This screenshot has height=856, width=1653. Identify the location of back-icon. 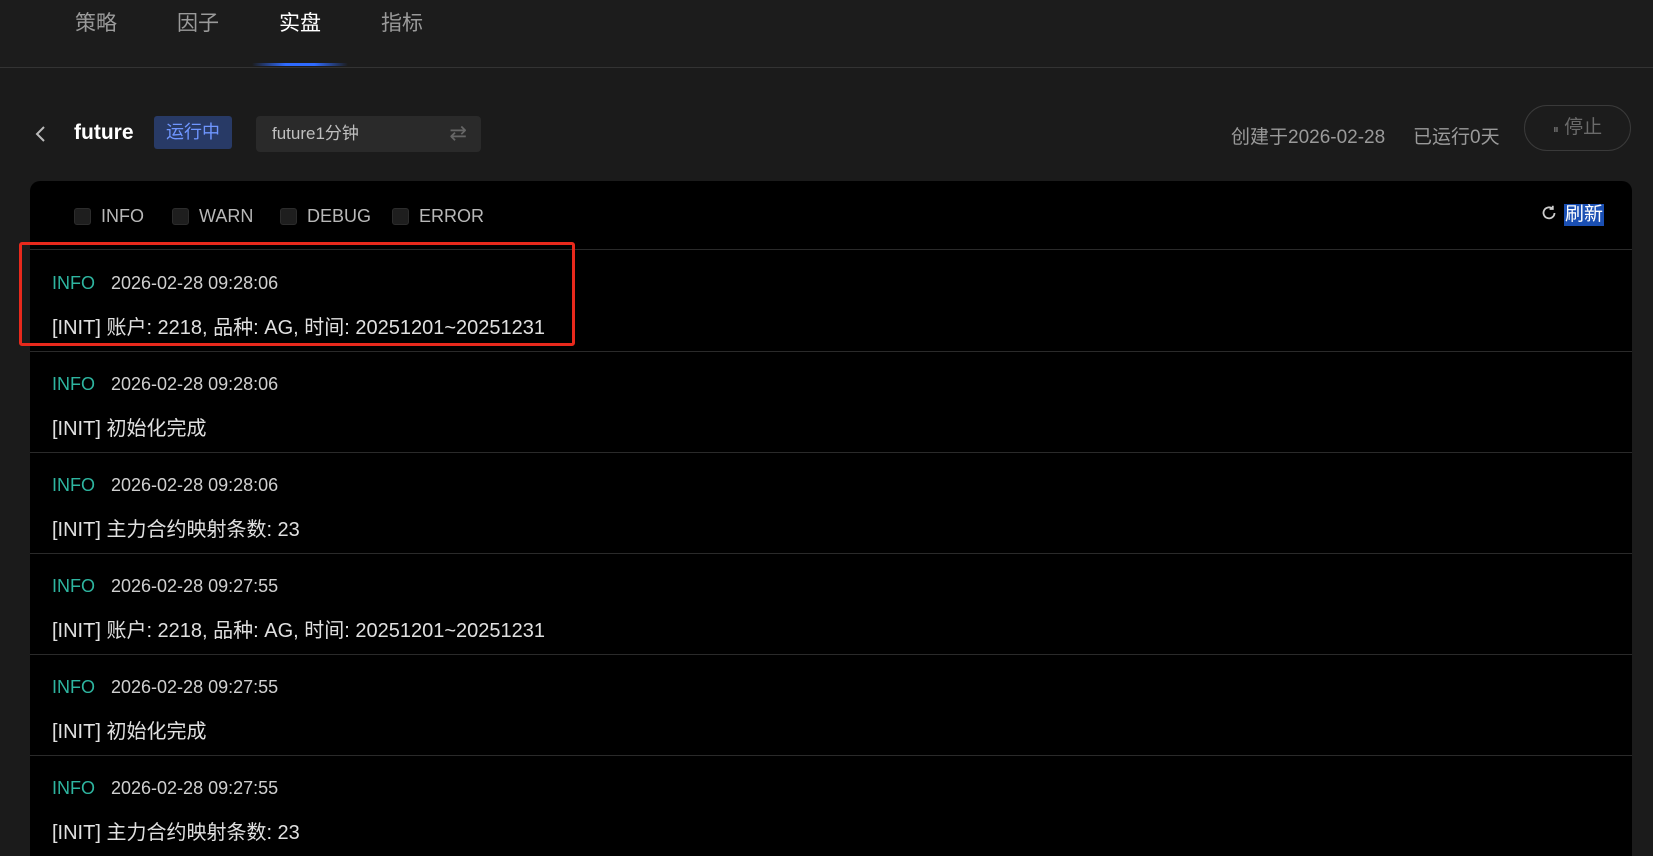
(41, 134).